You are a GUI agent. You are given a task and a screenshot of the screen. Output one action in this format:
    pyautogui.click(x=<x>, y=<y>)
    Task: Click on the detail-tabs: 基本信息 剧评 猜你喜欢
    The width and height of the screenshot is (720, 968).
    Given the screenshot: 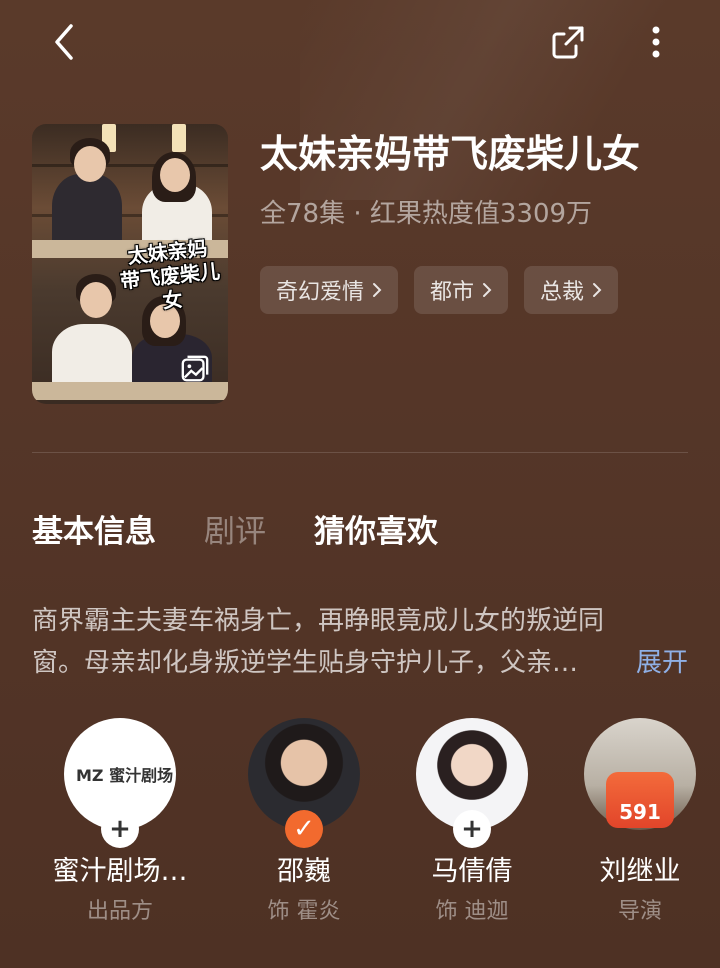 What is the action you would take?
    pyautogui.click(x=235, y=532)
    